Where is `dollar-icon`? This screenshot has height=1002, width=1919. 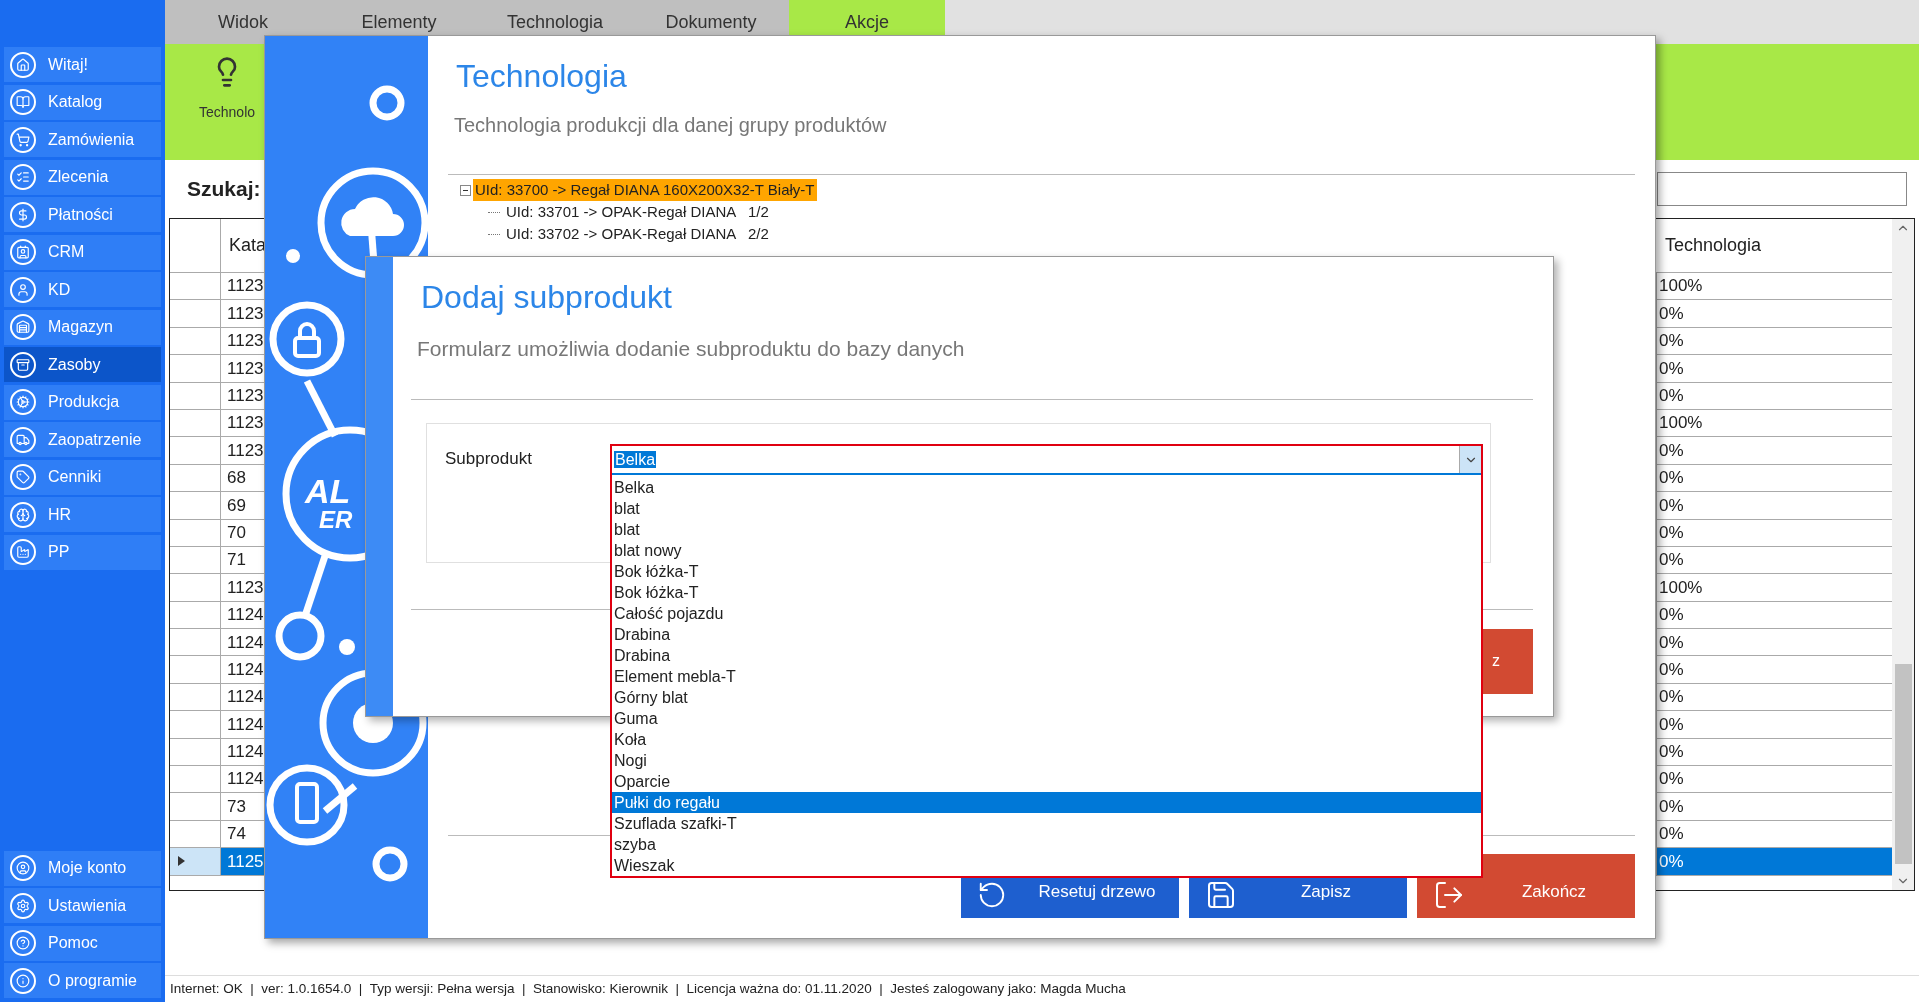 dollar-icon is located at coordinates (23, 214).